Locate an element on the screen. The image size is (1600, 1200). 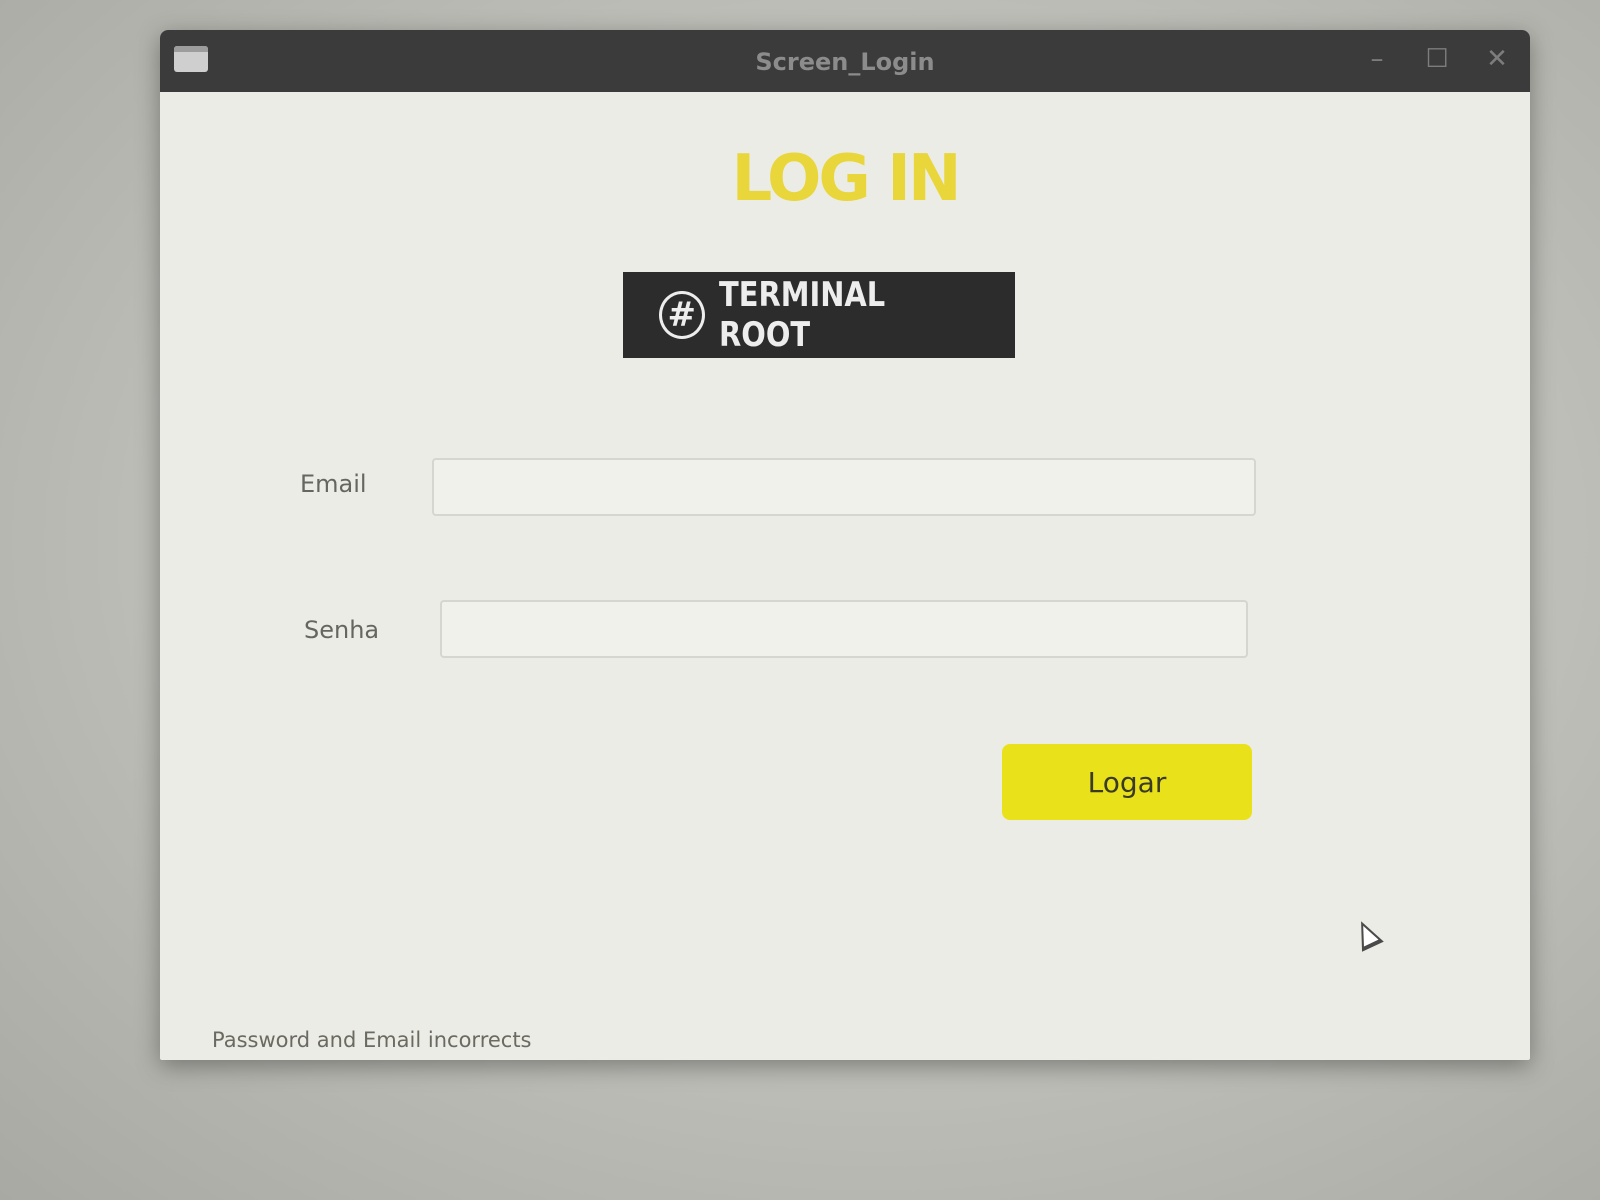
logo-text: TERMINAL ROOT is located at coordinates (801, 315).